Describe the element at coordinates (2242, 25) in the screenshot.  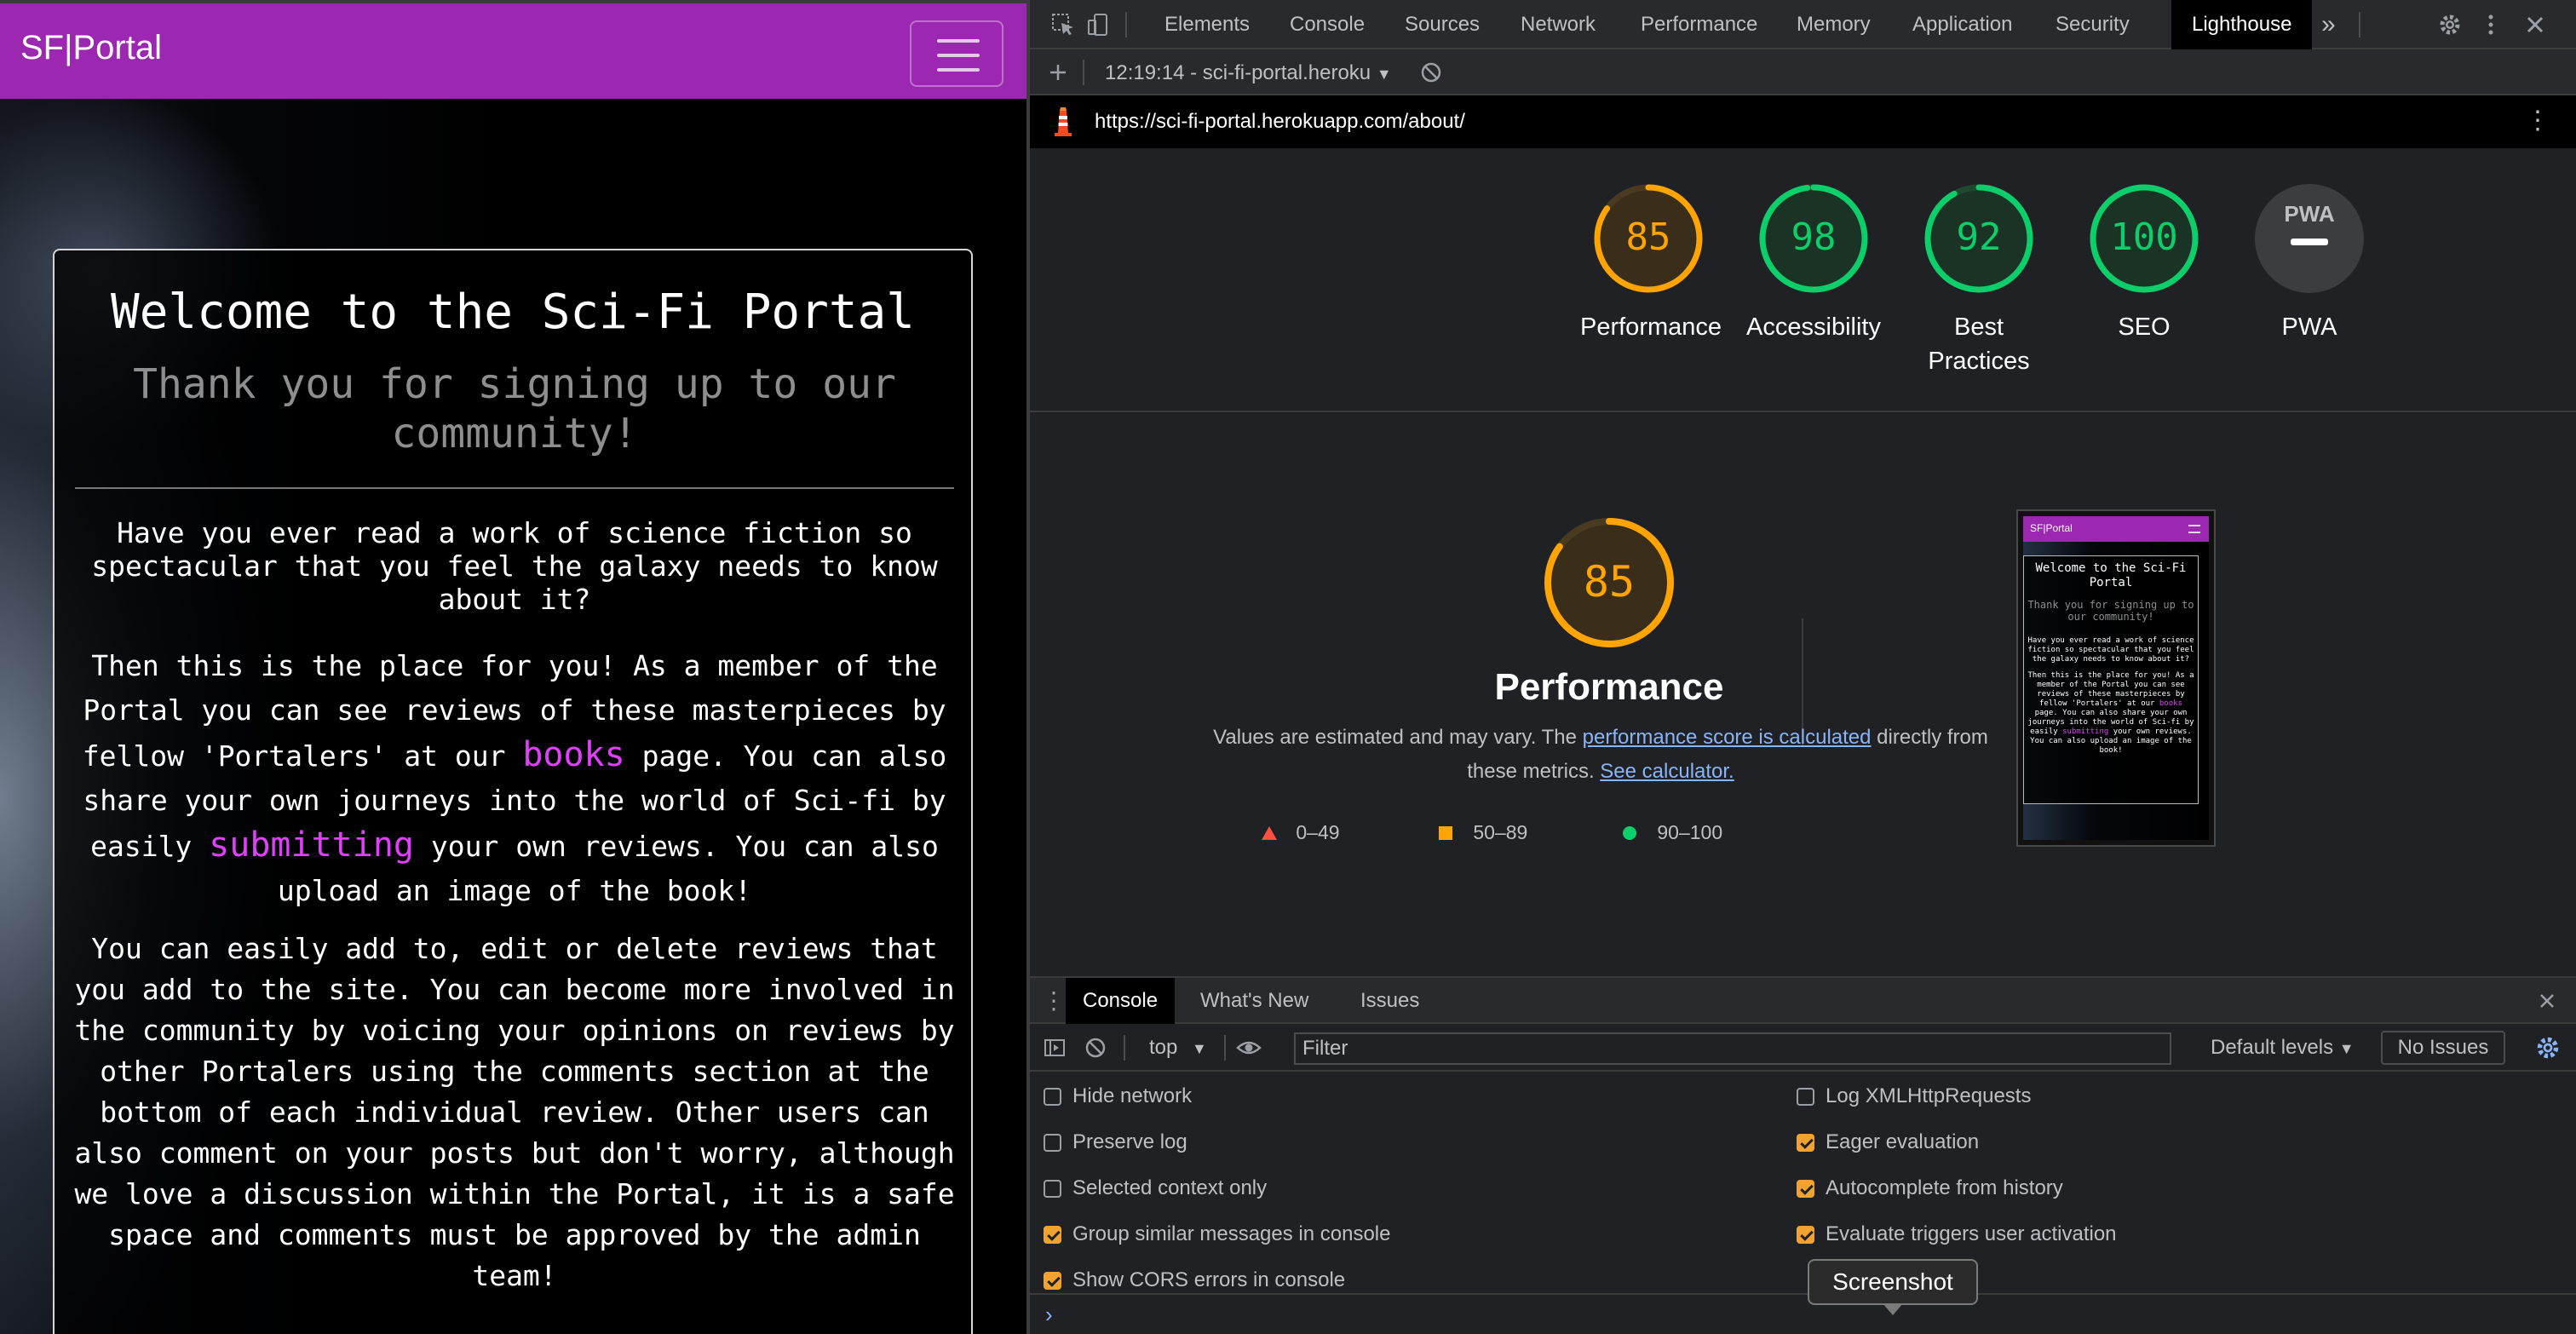
I see `tab-lighthouse: Lighthouse` at that location.